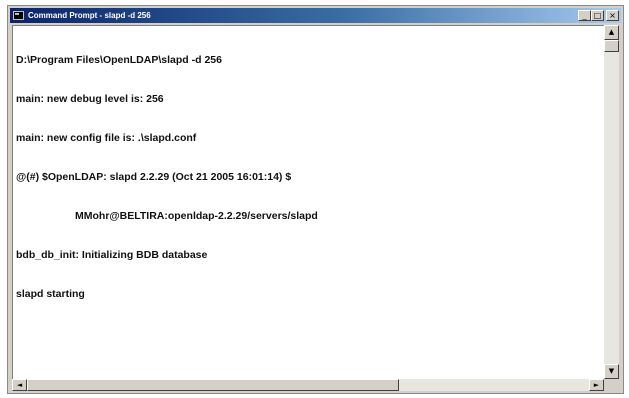 Image resolution: width=629 pixels, height=398 pixels. Describe the element at coordinates (50, 294) in the screenshot. I see `console-line: slapd starting` at that location.